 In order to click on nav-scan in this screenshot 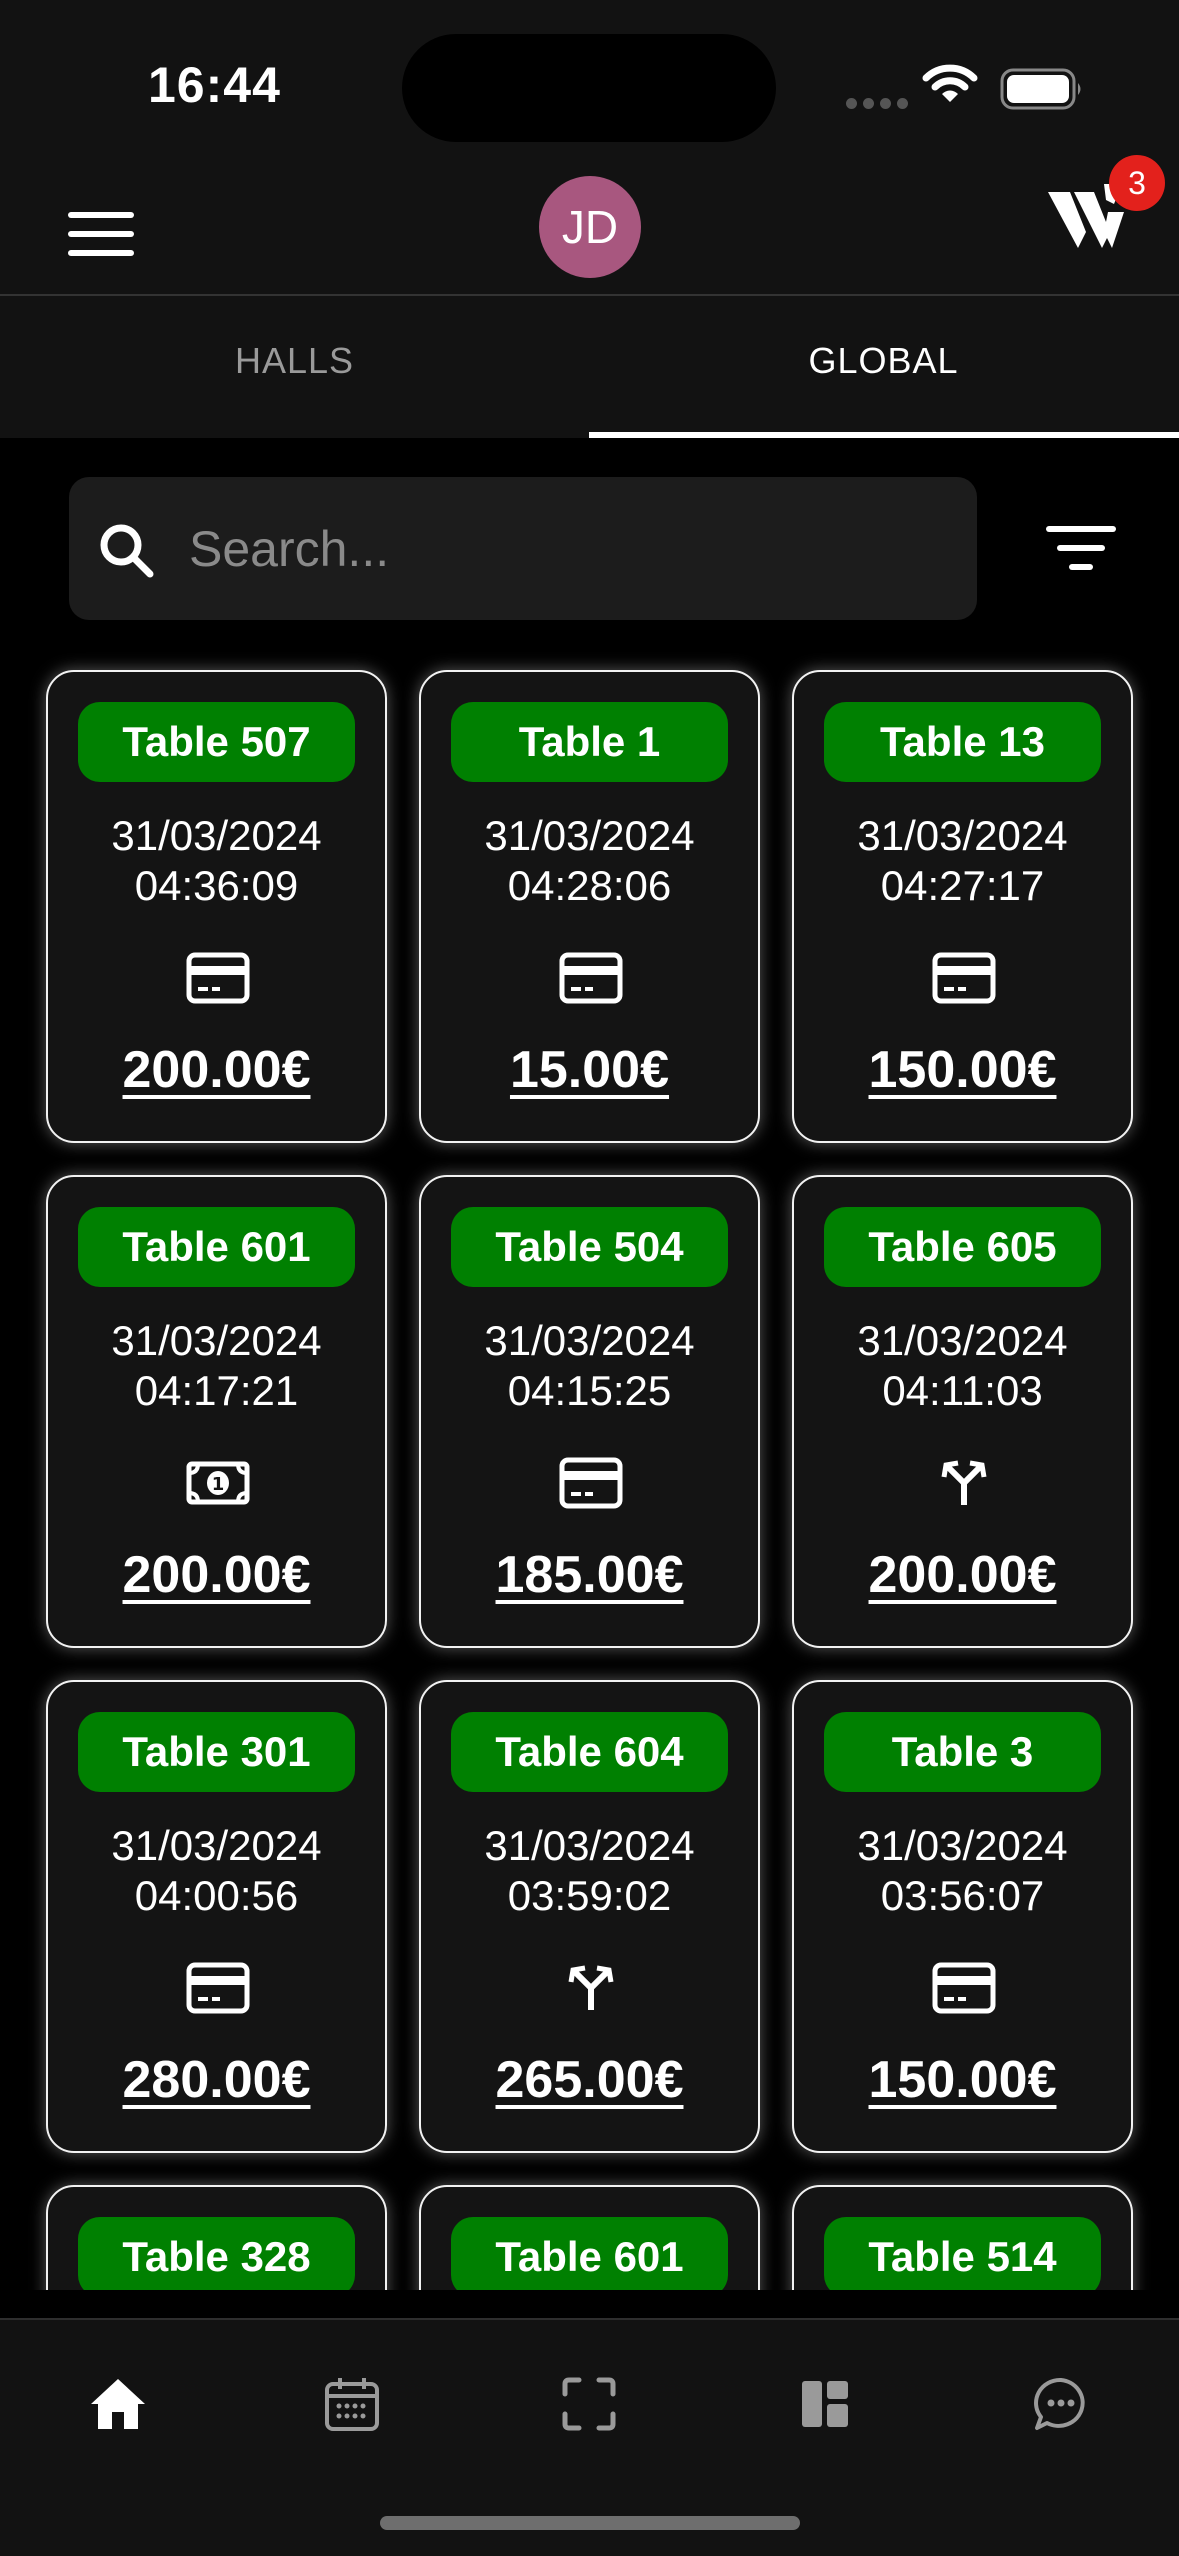, I will do `click(589, 2404)`.